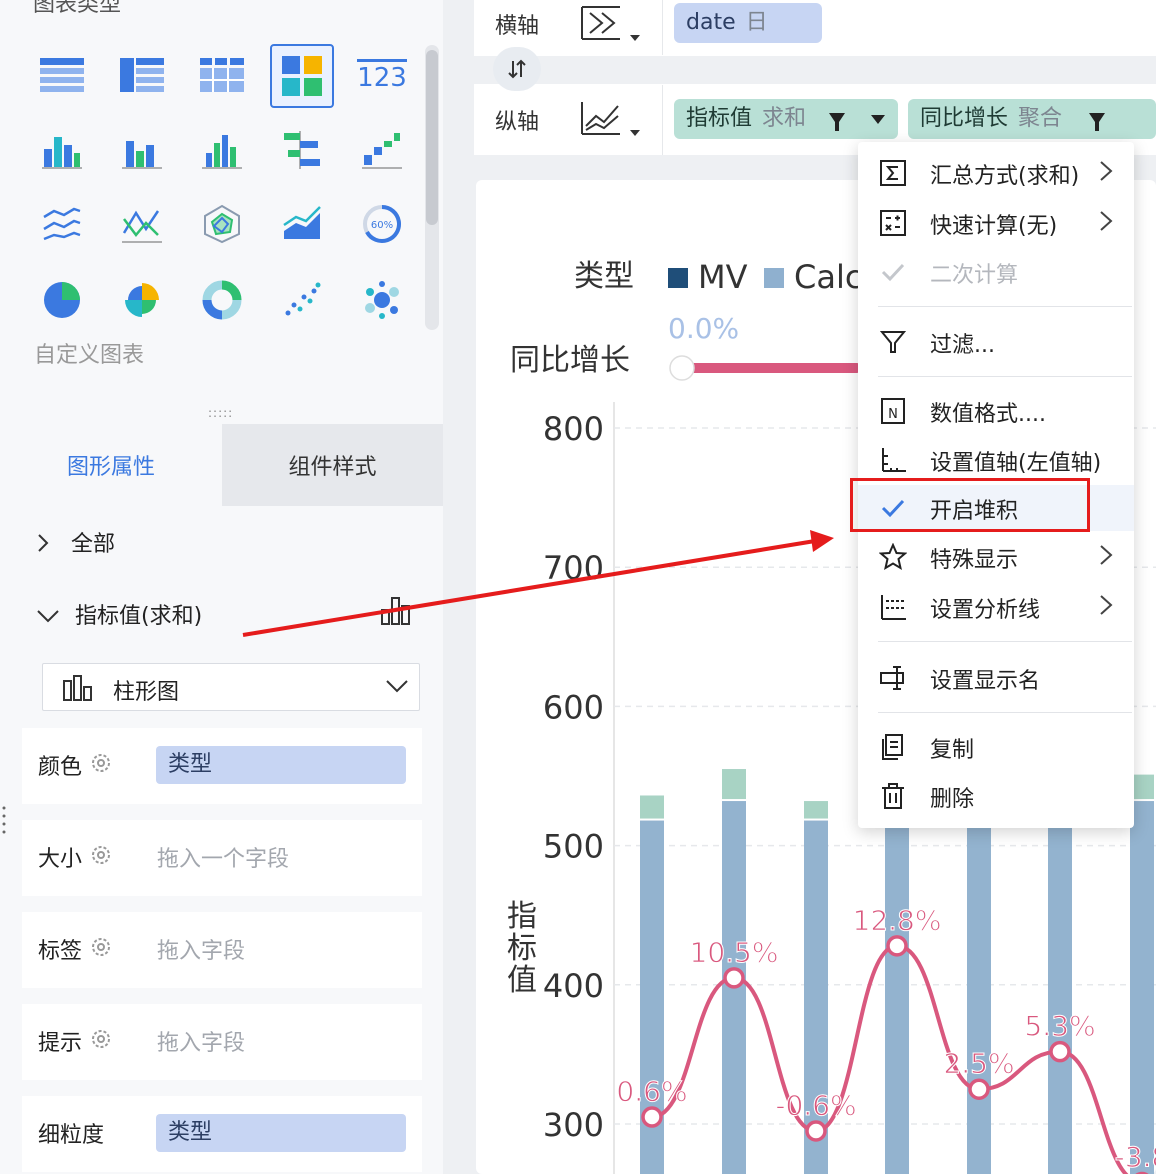 This screenshot has height=1174, width=1156. What do you see at coordinates (222, 76) in the screenshot?
I see `detail-table-icon` at bounding box center [222, 76].